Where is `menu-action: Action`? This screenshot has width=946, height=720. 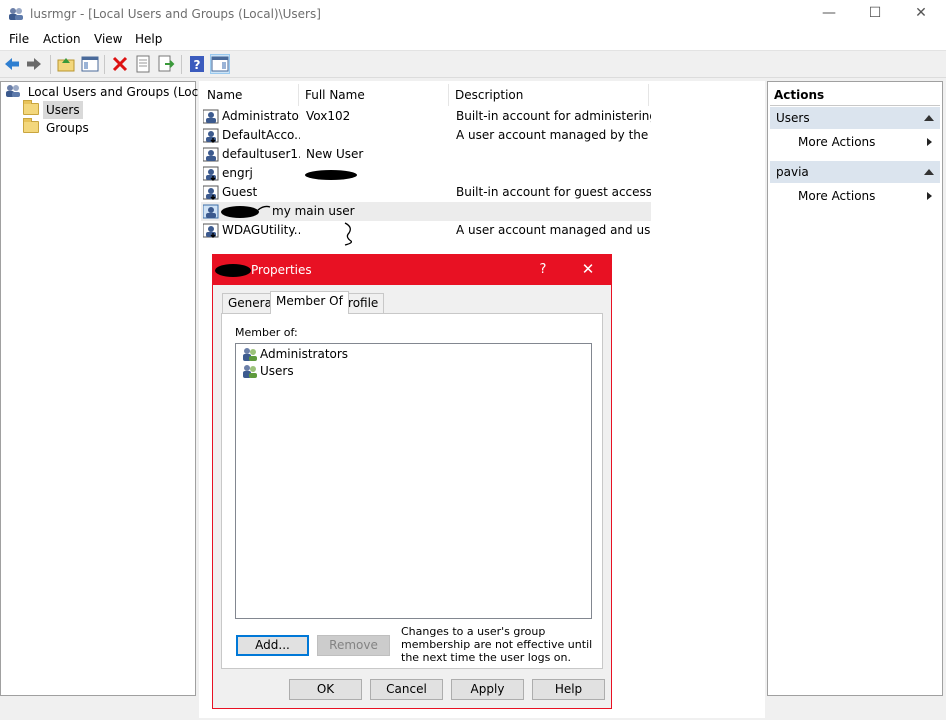
menu-action: Action is located at coordinates (62, 39).